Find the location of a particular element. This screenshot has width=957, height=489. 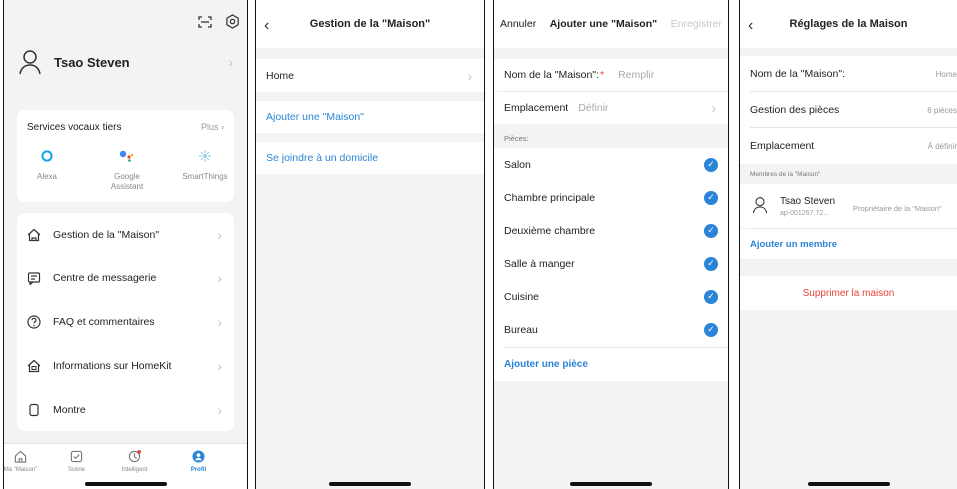

delete-home-button: Supprimer la maison is located at coordinates (848, 293).